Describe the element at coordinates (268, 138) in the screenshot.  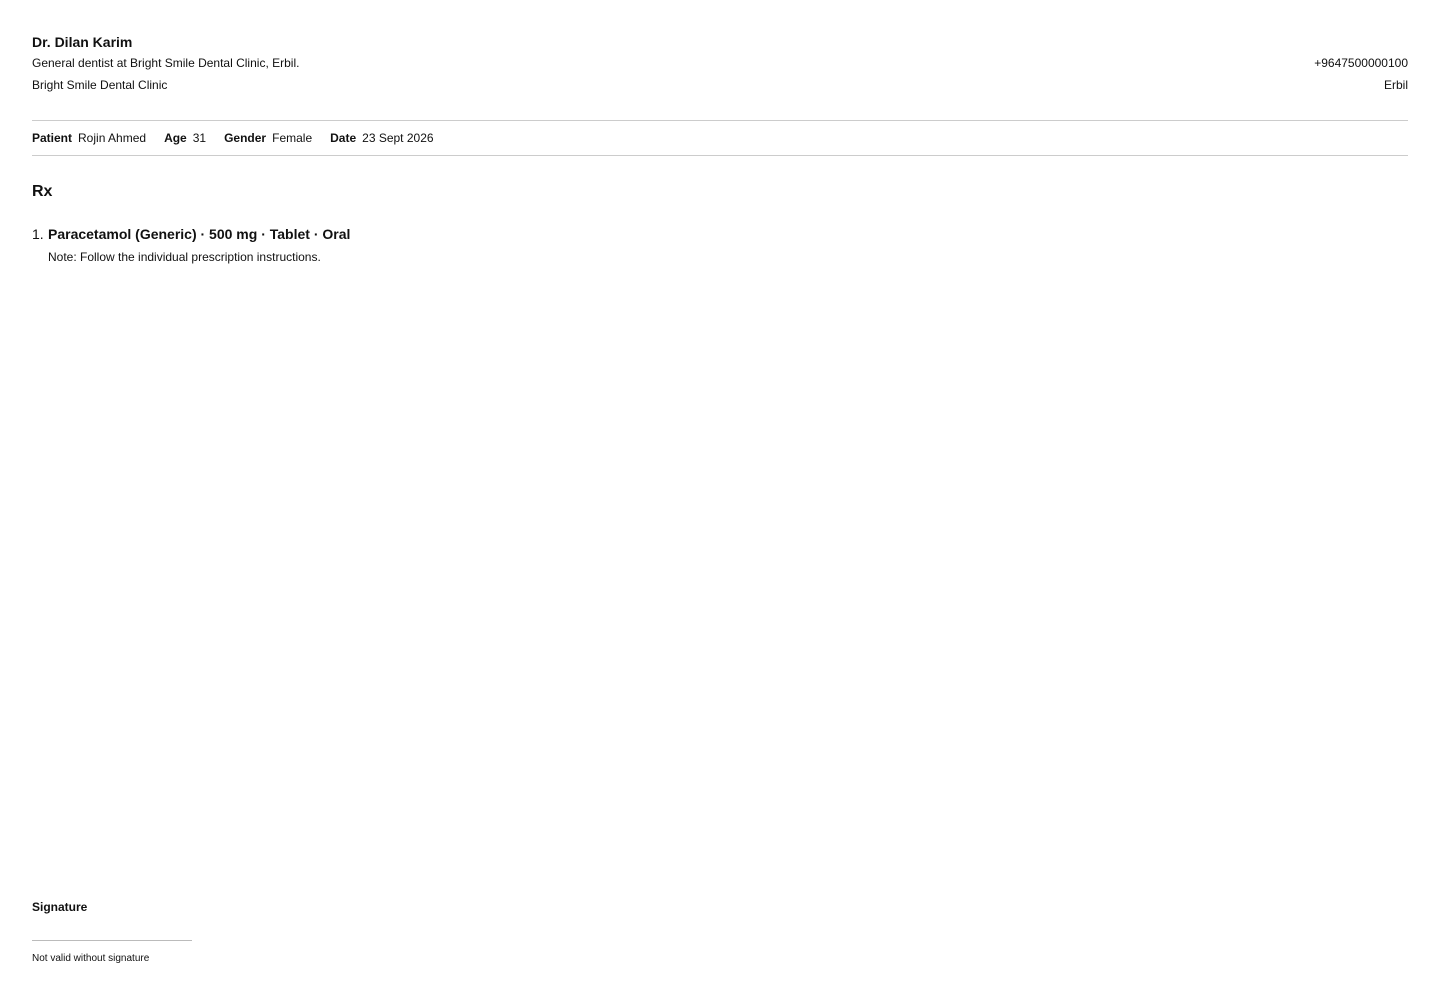
I see `patient-gender-field: Gender Female` at that location.